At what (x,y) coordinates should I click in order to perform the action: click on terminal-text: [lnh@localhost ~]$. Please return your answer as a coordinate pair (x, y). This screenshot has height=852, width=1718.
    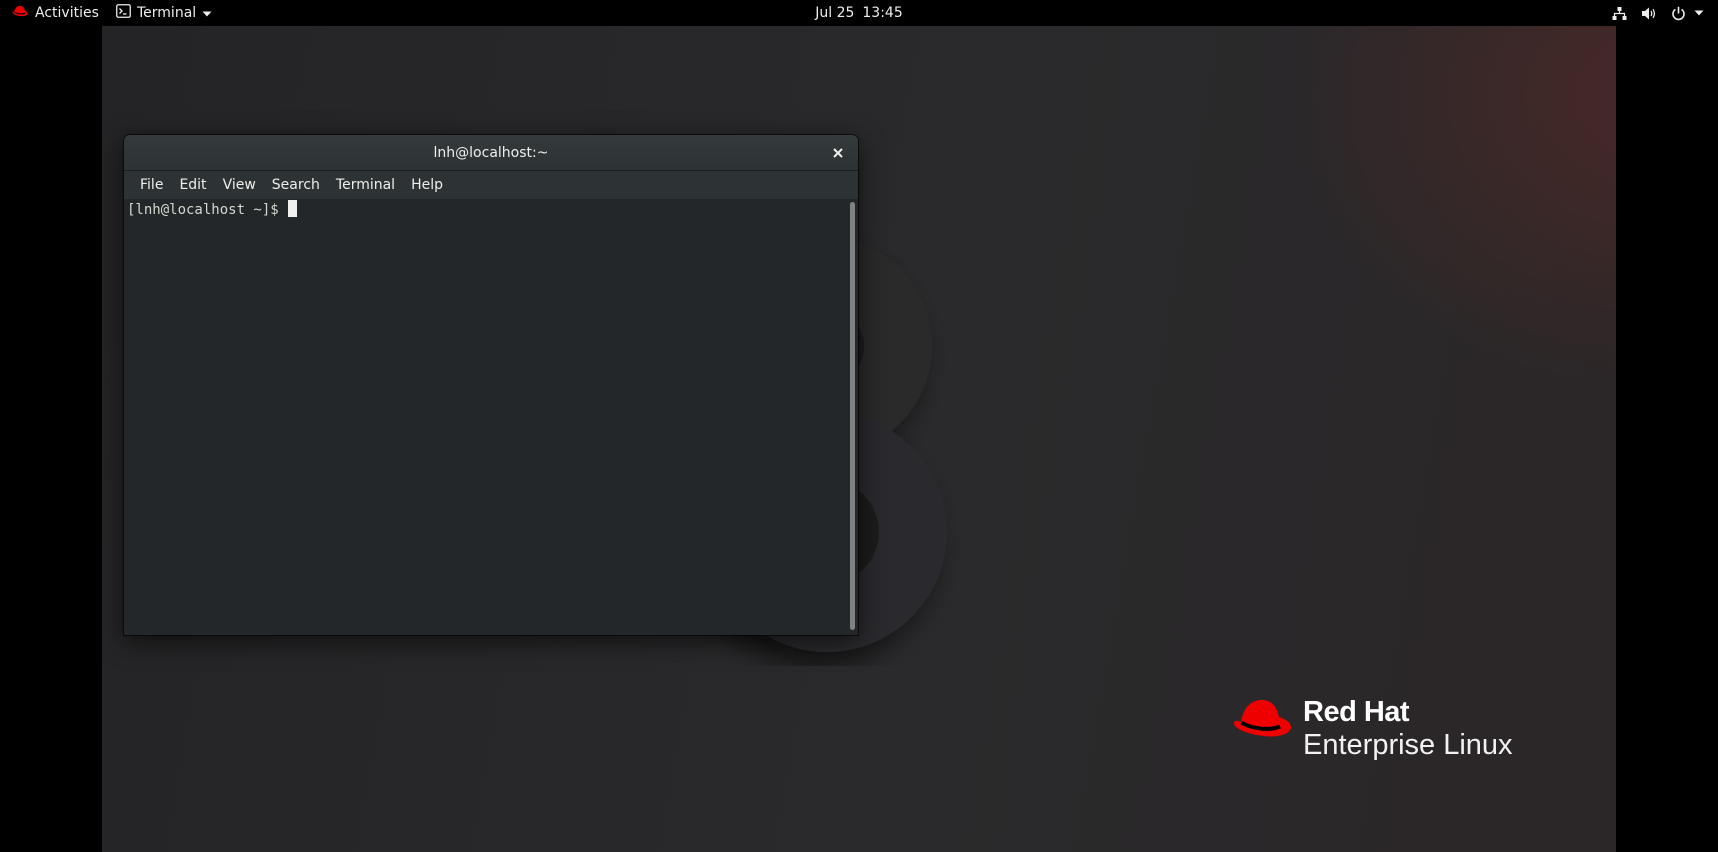
    Looking at the image, I should click on (212, 210).